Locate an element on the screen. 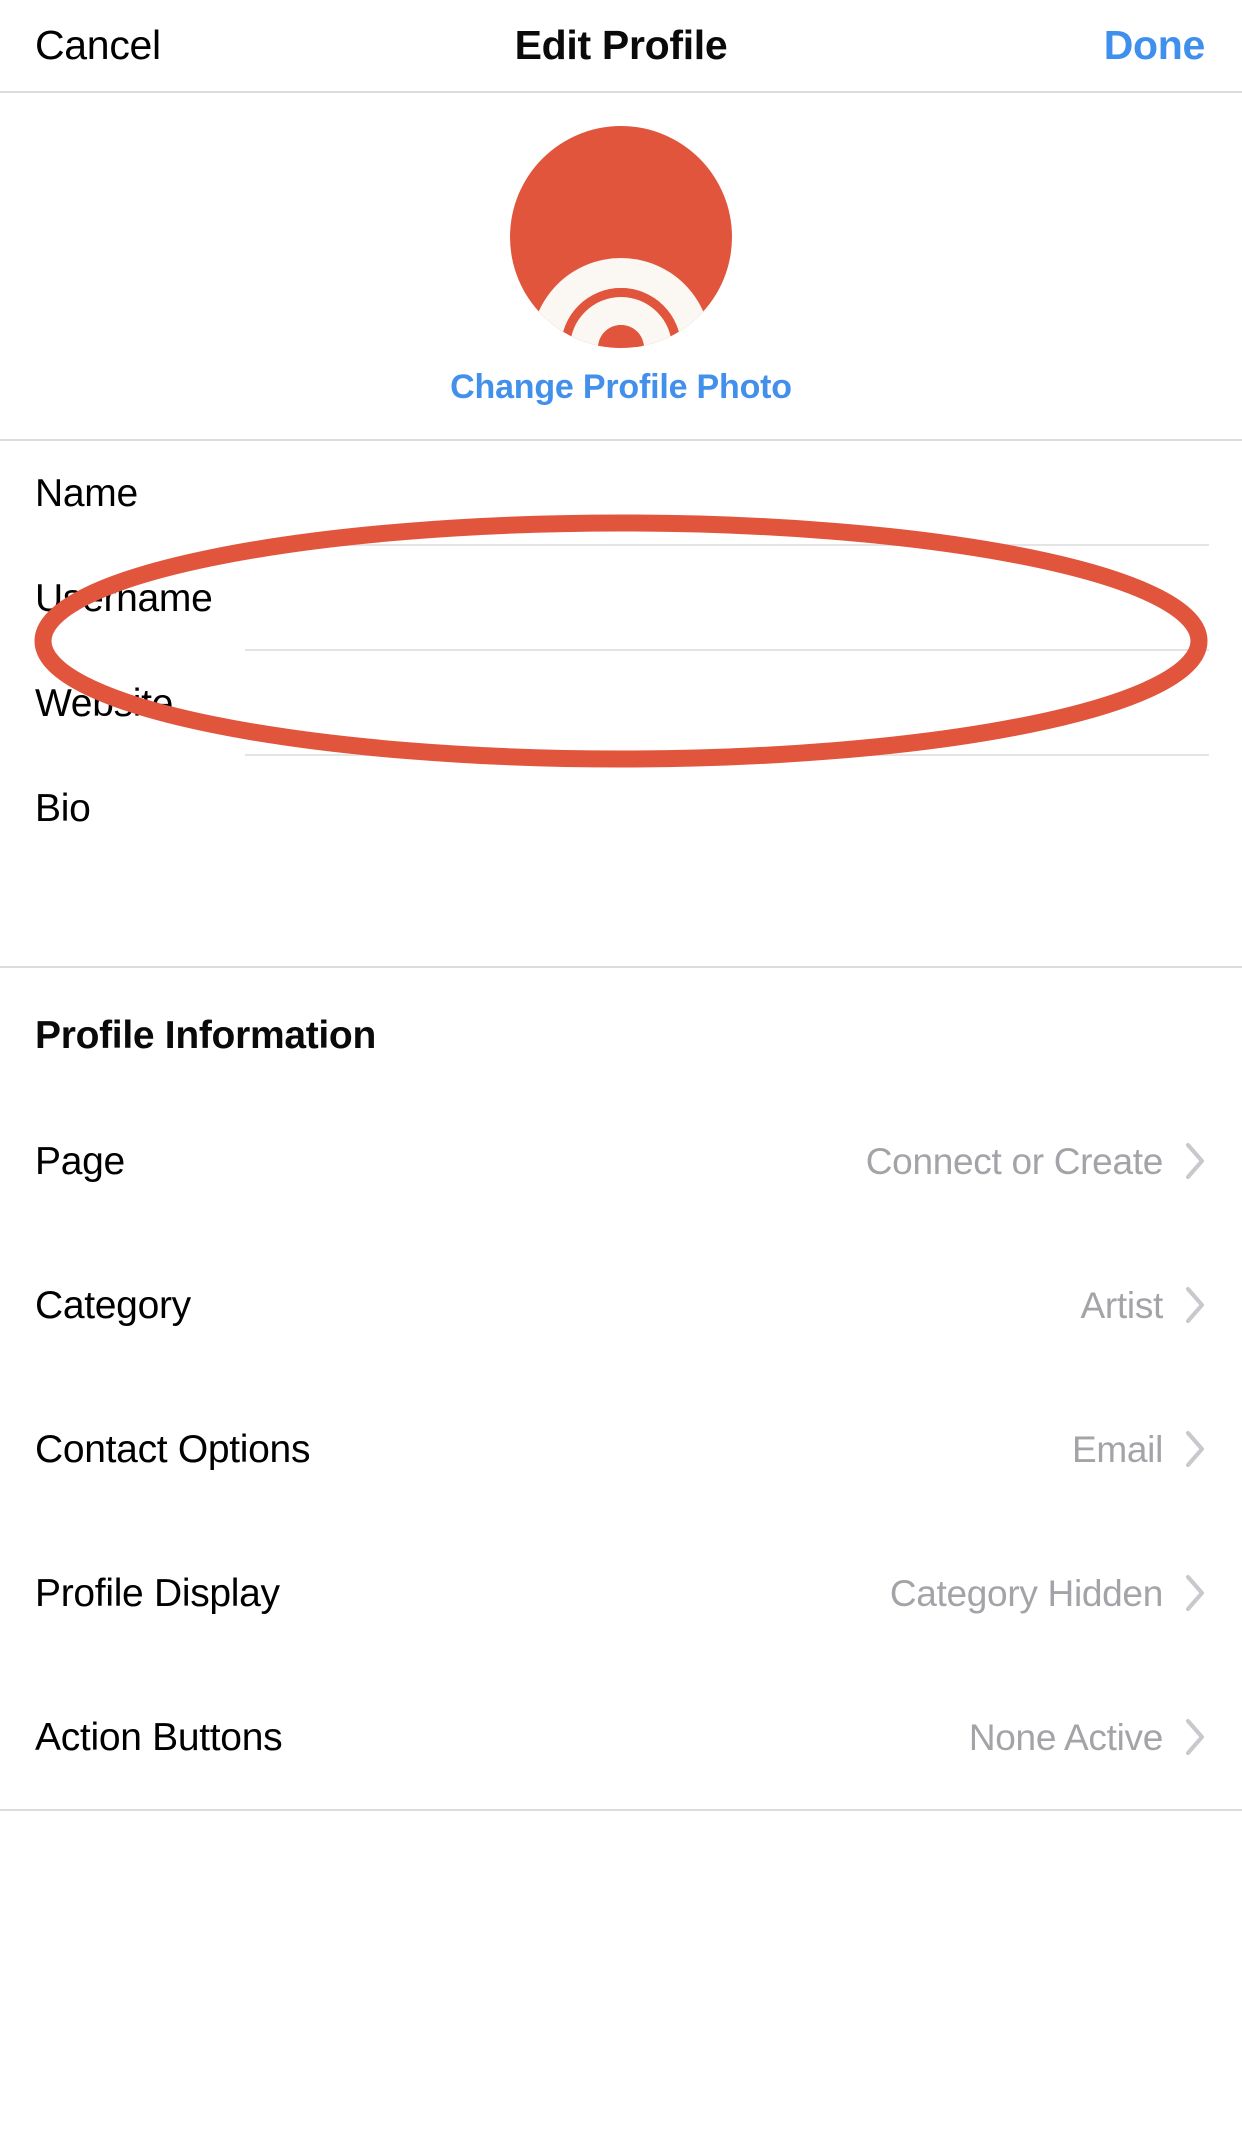 Image resolution: width=1242 pixels, height=2144 pixels. website-input is located at coordinates (727, 703).